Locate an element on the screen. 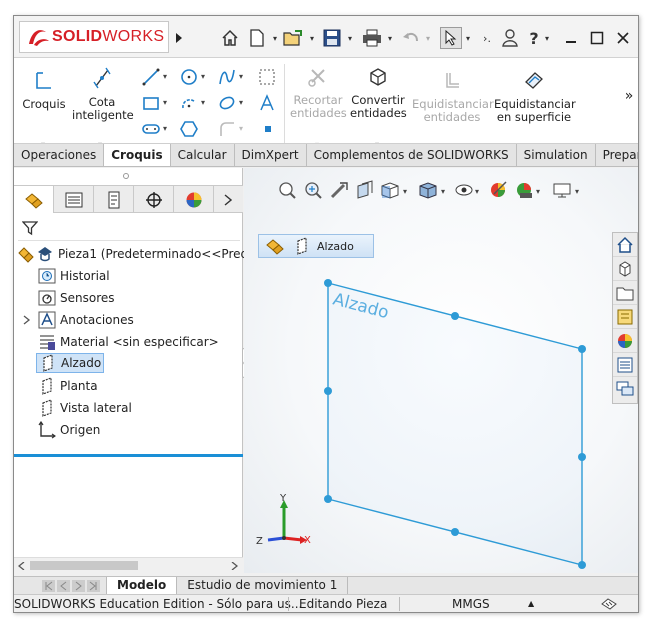 The height and width of the screenshot is (636, 656). status-units: MMGS is located at coordinates (471, 604).